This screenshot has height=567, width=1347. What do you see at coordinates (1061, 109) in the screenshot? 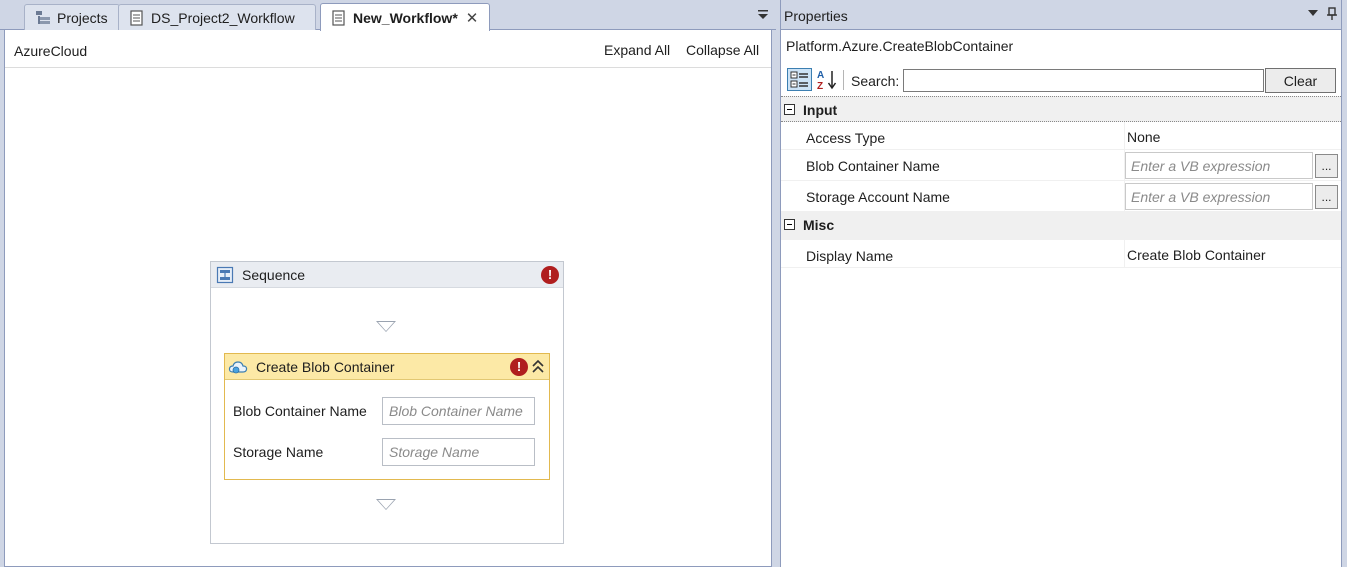
I see `category-input: Input` at bounding box center [1061, 109].